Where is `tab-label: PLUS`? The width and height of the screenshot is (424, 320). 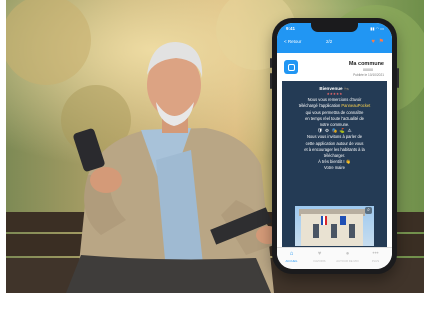
tab-label: PLUS is located at coordinates (375, 261).